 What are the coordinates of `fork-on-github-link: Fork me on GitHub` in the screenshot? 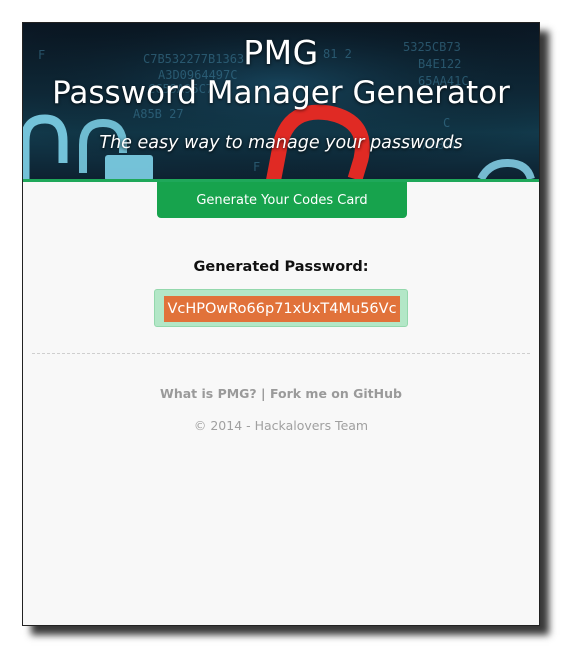 It's located at (336, 393).